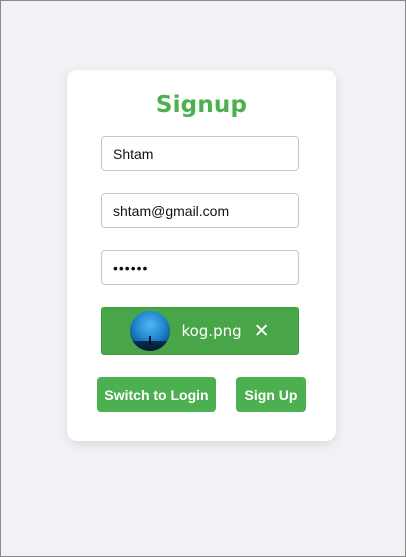  Describe the element at coordinates (271, 394) in the screenshot. I see `sign-up-button: Sign Up` at that location.